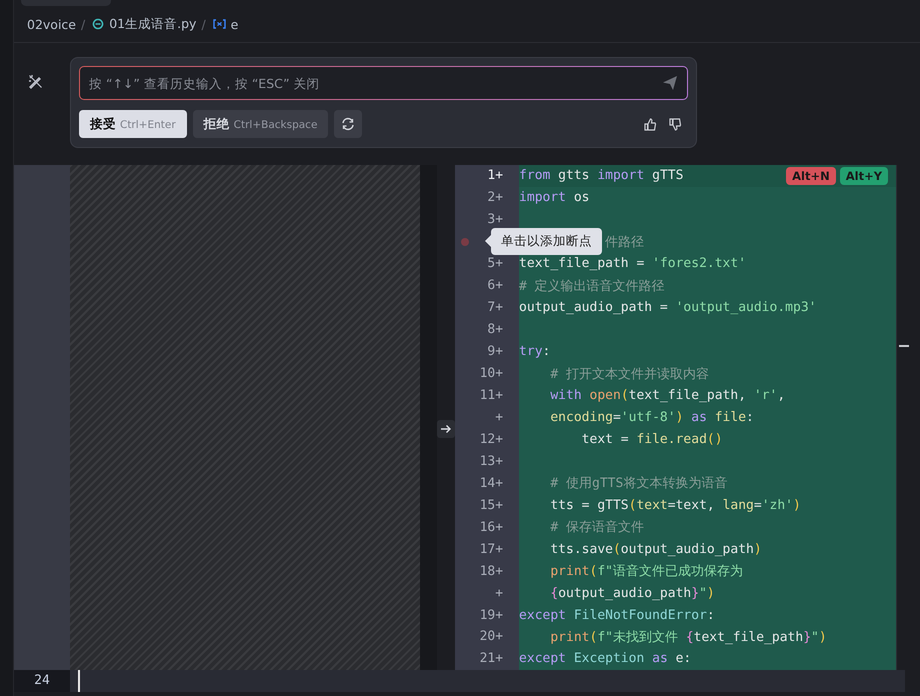 This screenshot has width=920, height=696. I want to click on arrow-right-icon, so click(446, 429).